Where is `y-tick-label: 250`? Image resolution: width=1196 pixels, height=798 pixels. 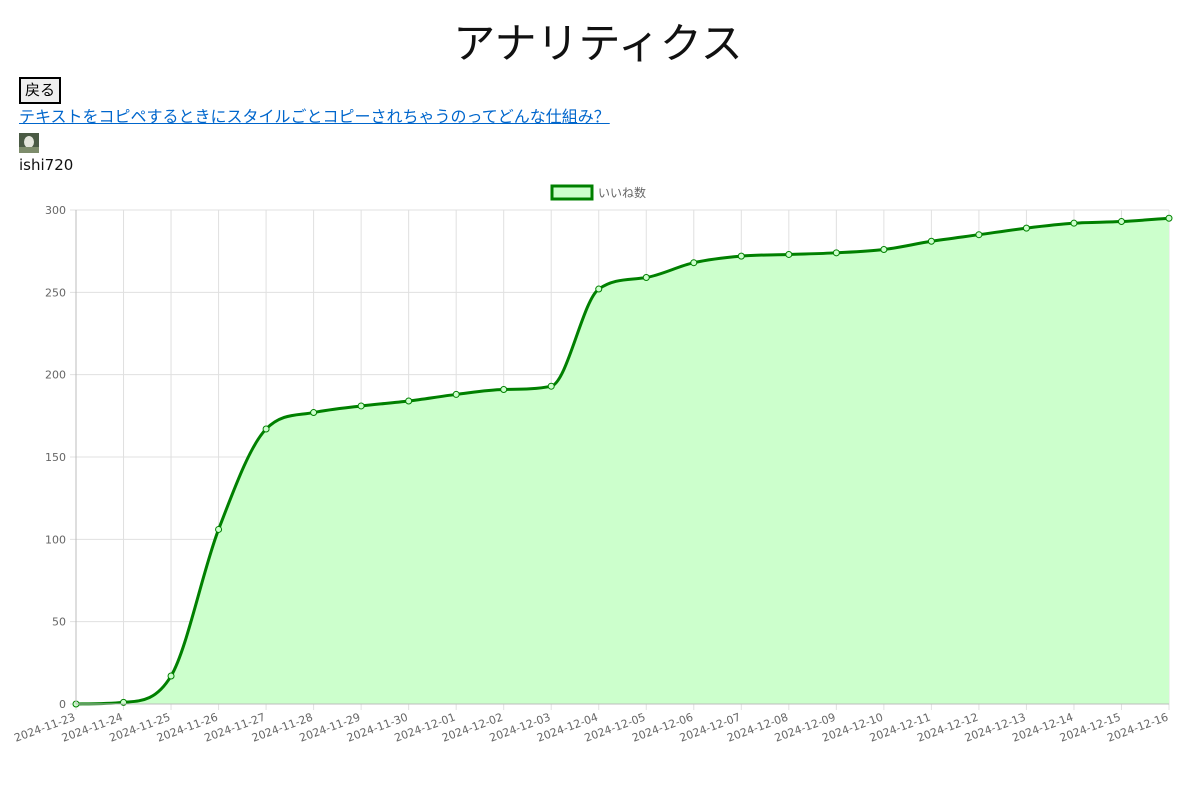 y-tick-label: 250 is located at coordinates (55, 292).